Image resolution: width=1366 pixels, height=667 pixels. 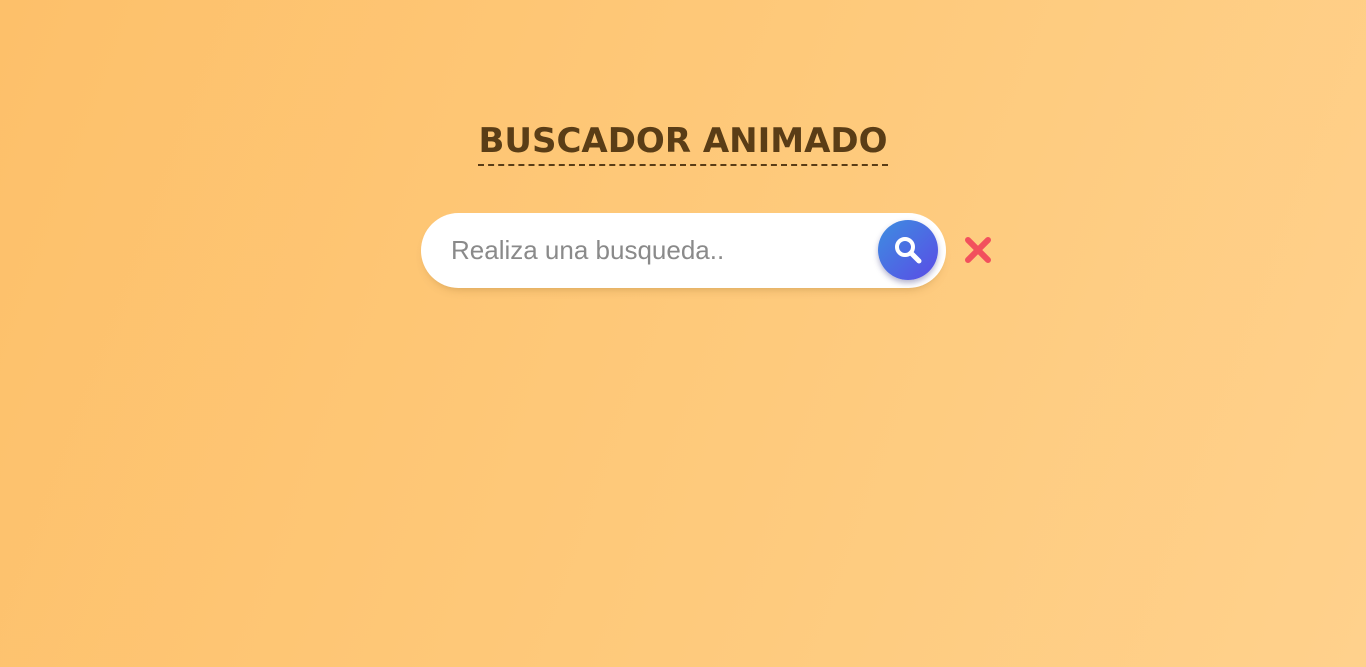 I want to click on page-title-wrapper: BUSCADOR ANIMADO, so click(x=683, y=143).